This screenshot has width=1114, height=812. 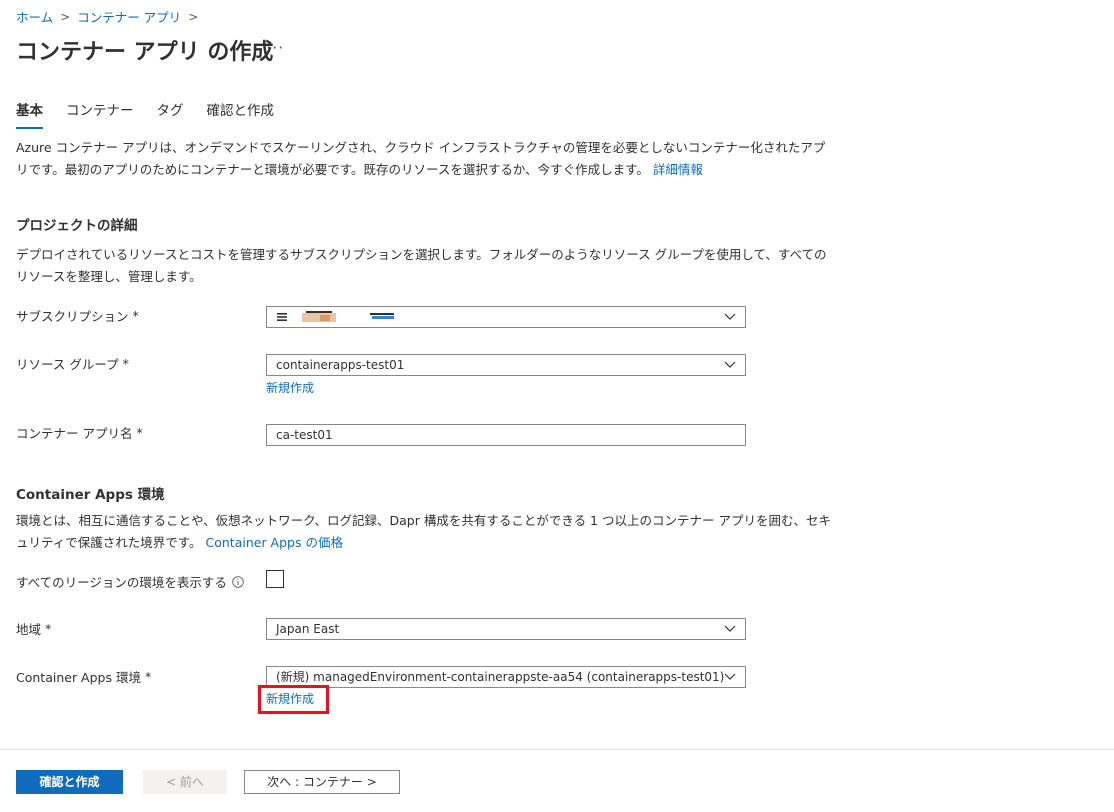 What do you see at coordinates (78, 677) in the screenshot?
I see `environment-label-text: Container Apps 環境` at bounding box center [78, 677].